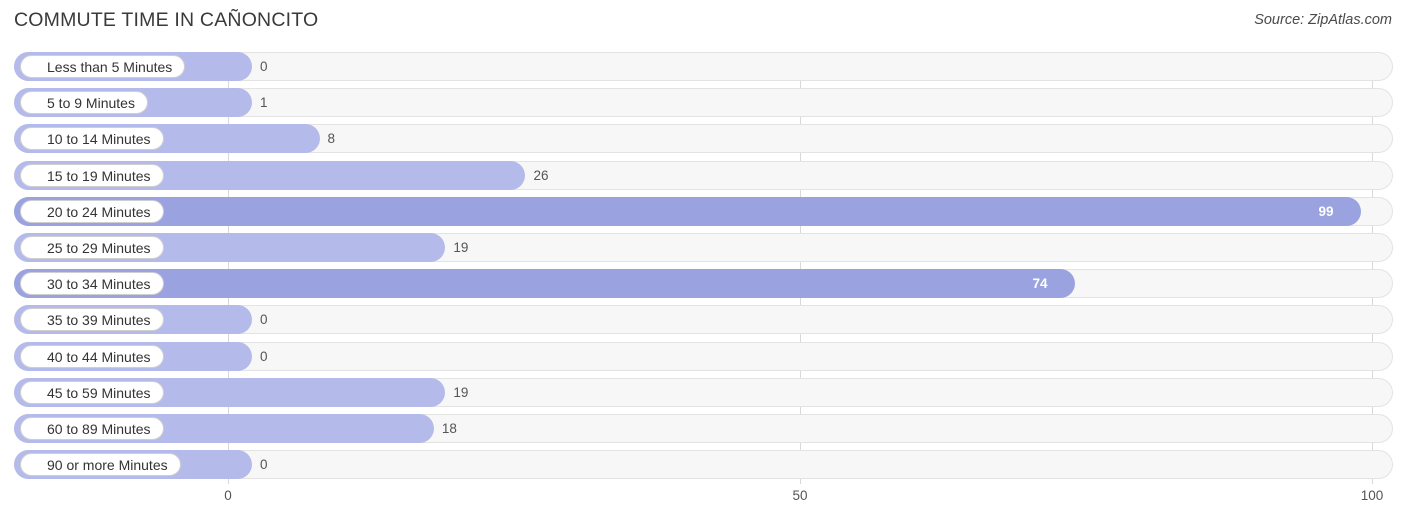 This screenshot has width=1406, height=522. What do you see at coordinates (703, 500) in the screenshot?
I see `x-axis: 0 50 100` at bounding box center [703, 500].